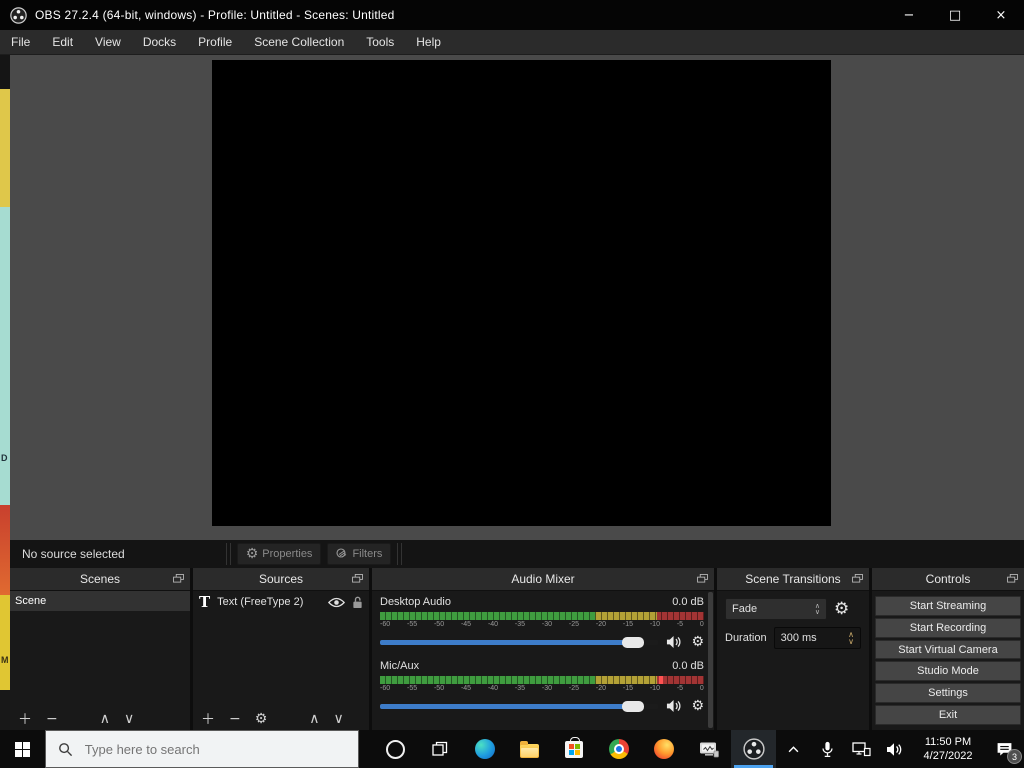 This screenshot has width=1024, height=768. I want to click on windows-taskbar: 11:50 PM 4/27/2022 3, so click(512, 749).